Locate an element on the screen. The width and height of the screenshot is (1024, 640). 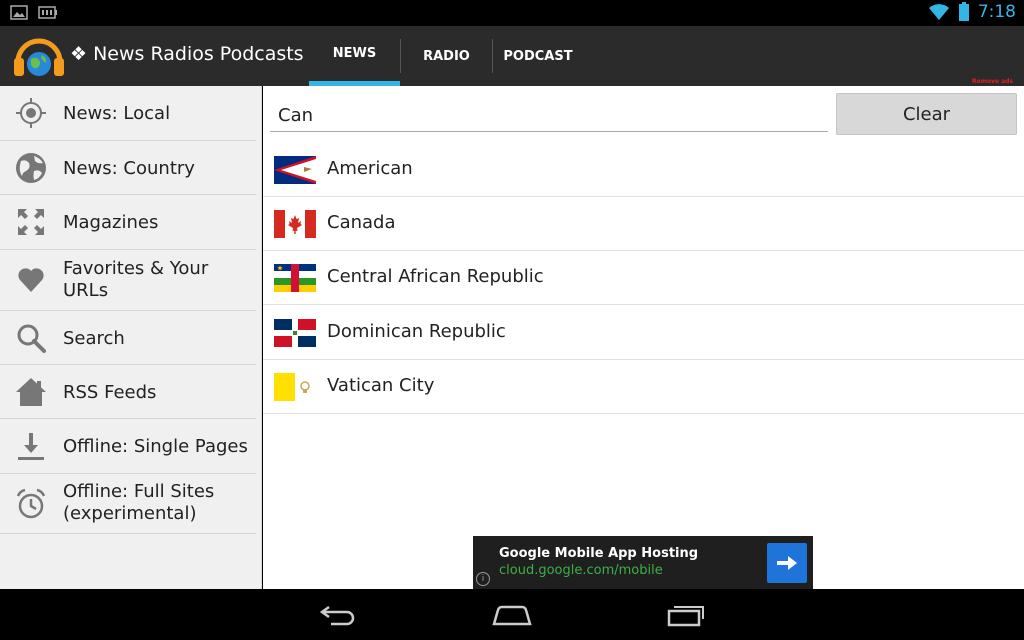
ad-open-button is located at coordinates (787, 563).